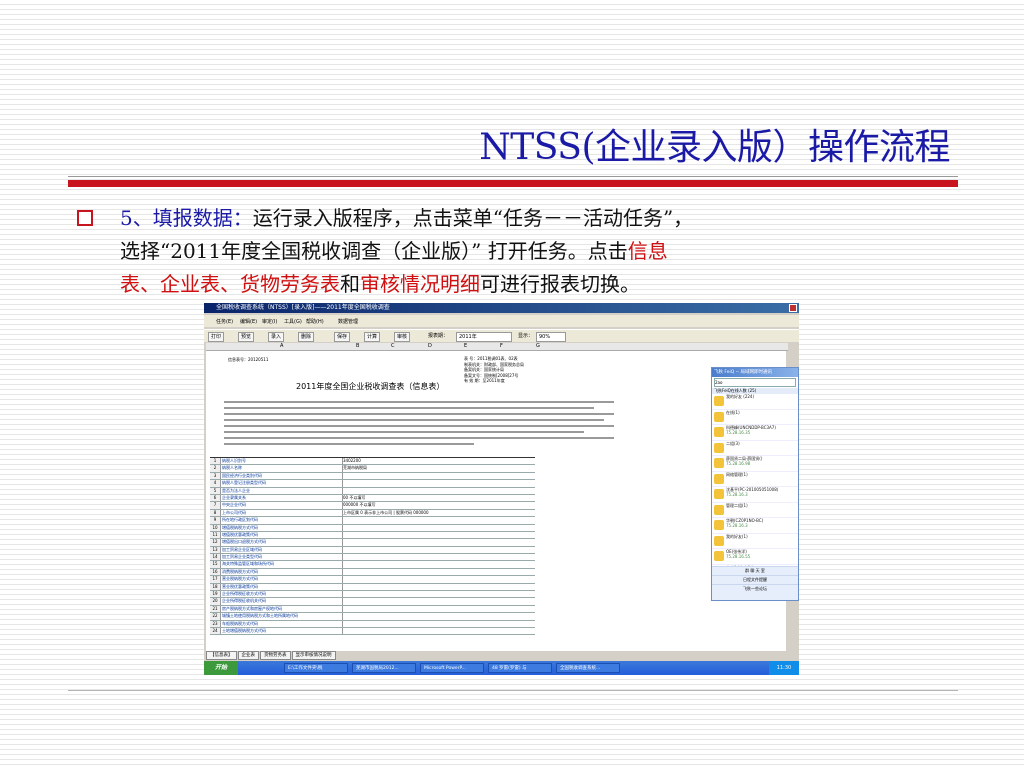 The height and width of the screenshot is (768, 1024). I want to click on im-contact: 网络管理(1), so click(755, 479).